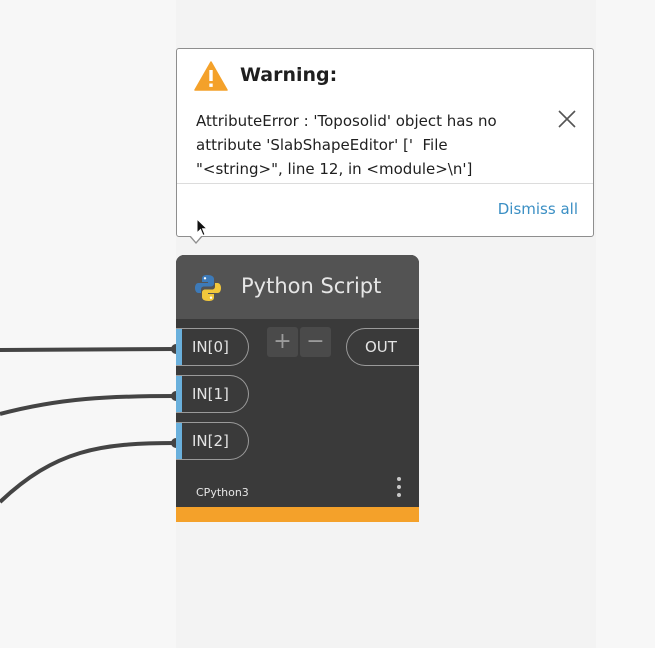 The image size is (655, 648). Describe the element at coordinates (222, 492) in the screenshot. I see `python-engine-label: CPython3` at that location.